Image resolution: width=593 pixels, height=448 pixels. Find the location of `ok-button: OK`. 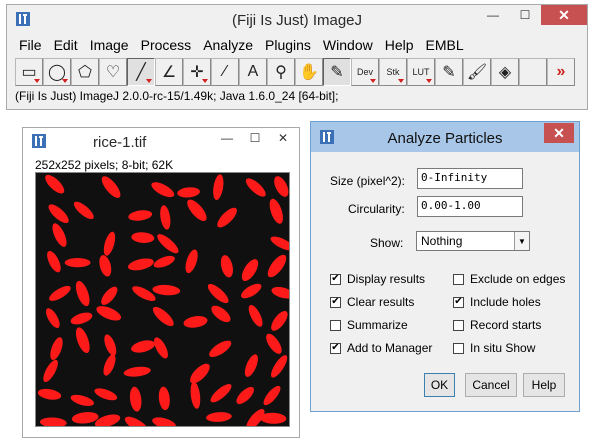

ok-button: OK is located at coordinates (439, 385).